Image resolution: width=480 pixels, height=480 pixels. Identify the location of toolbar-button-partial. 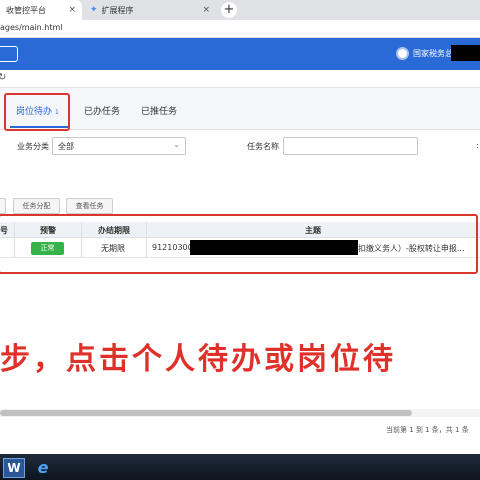
(3, 206).